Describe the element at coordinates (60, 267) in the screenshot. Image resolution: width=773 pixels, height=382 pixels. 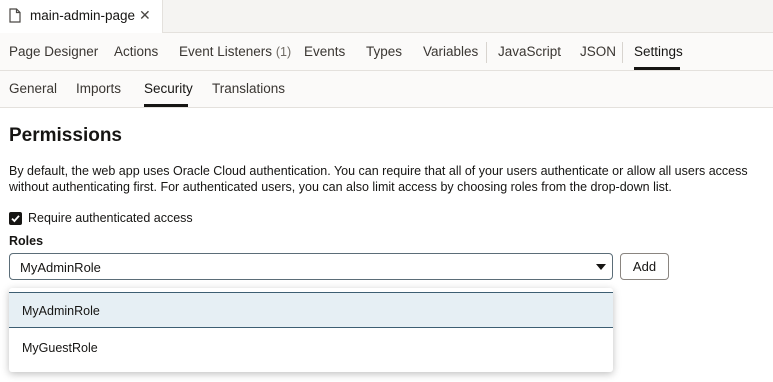
I see `roles-select-value: MyAdminRole` at that location.